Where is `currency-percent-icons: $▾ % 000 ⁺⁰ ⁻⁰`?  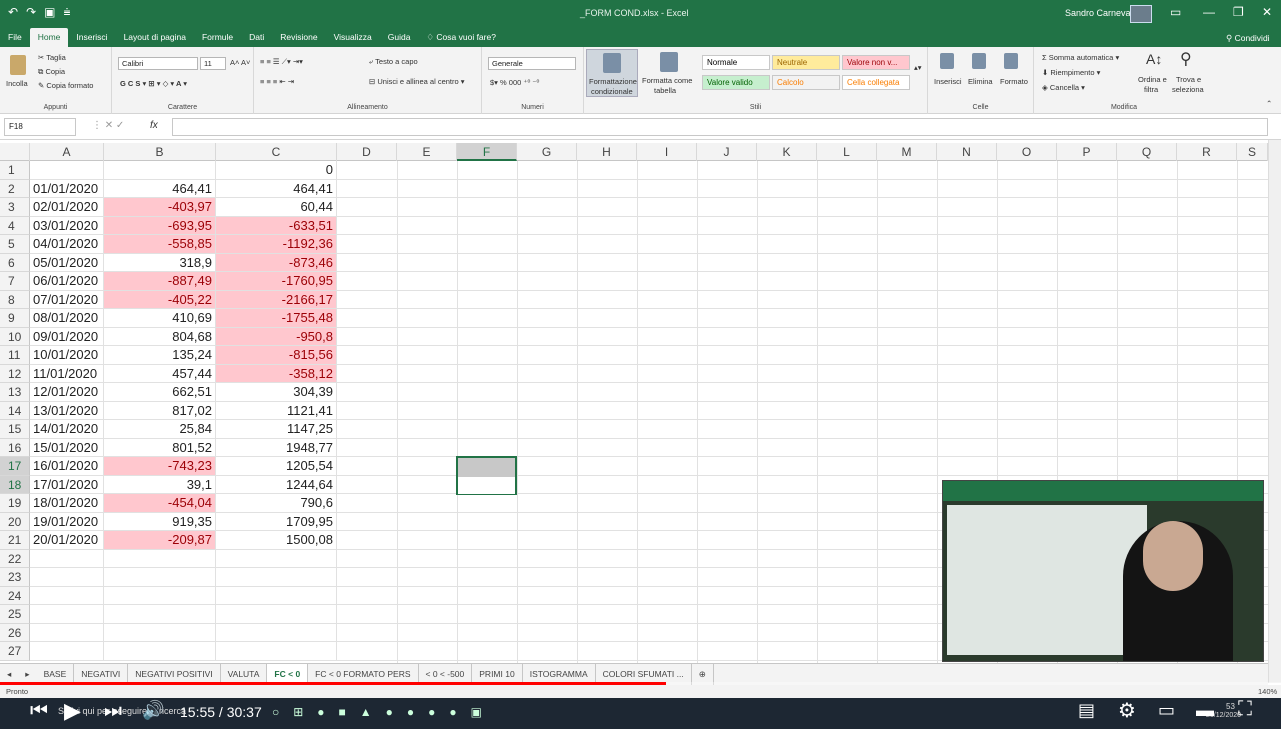
currency-percent-icons: $▾ % 000 ⁺⁰ ⁻⁰ is located at coordinates (514, 82).